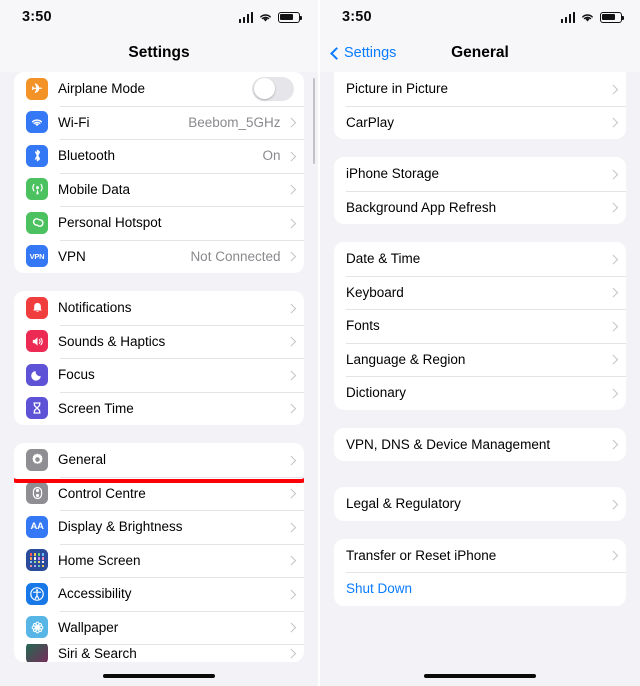 The image size is (640, 686). I want to click on row-label: Accessibility, so click(95, 594).